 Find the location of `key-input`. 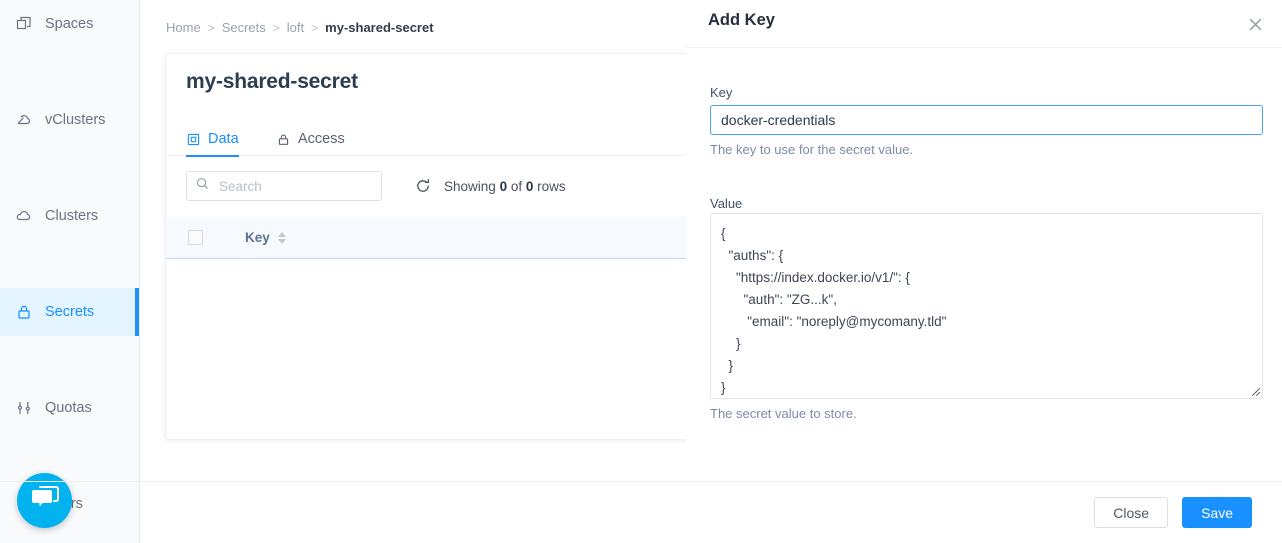

key-input is located at coordinates (986, 120).